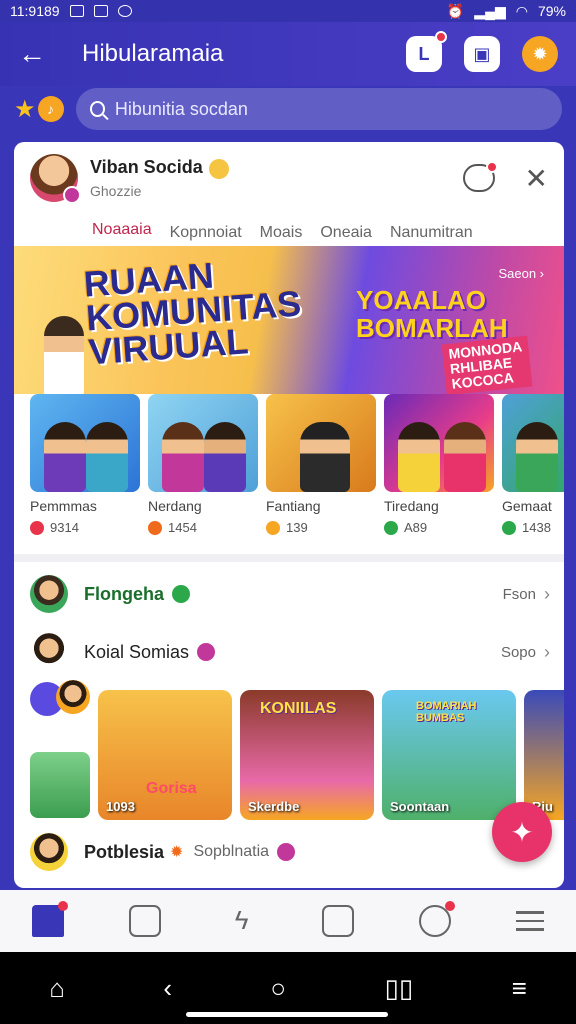 This screenshot has width=576, height=1024. What do you see at coordinates (60, 785) in the screenshot?
I see `side-image` at bounding box center [60, 785].